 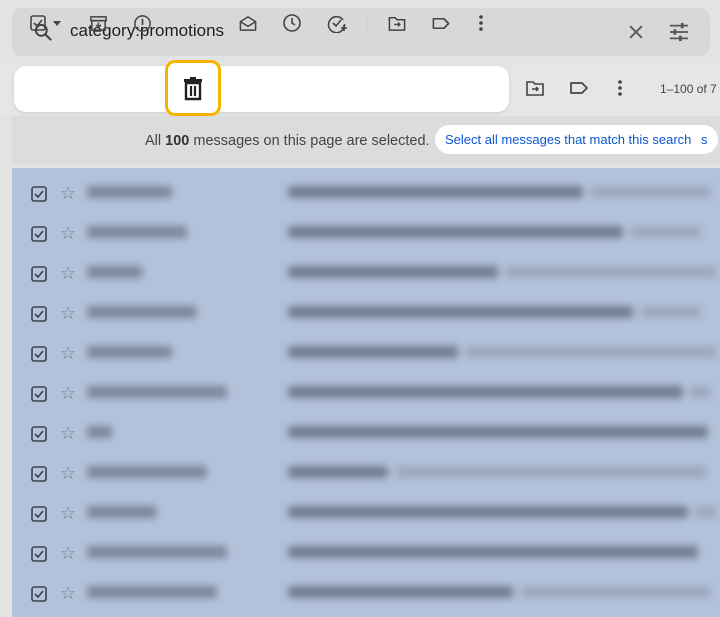 I want to click on add-task-icon, so click(x=337, y=24).